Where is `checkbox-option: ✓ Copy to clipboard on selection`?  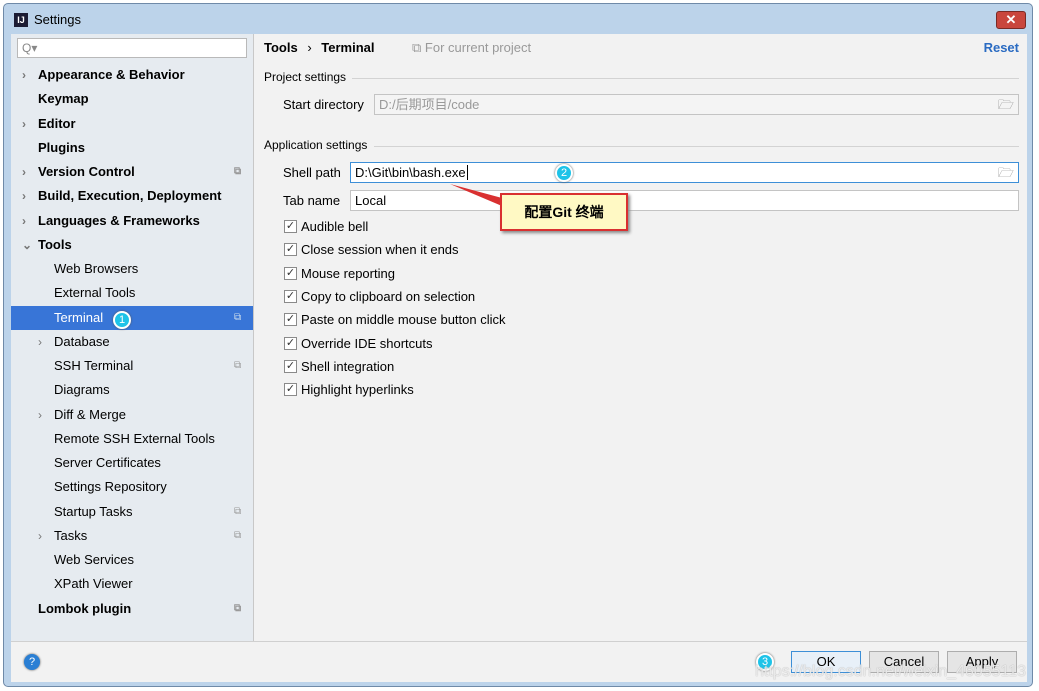
checkbox-option: ✓ Copy to clipboard on selection is located at coordinates (379, 296).